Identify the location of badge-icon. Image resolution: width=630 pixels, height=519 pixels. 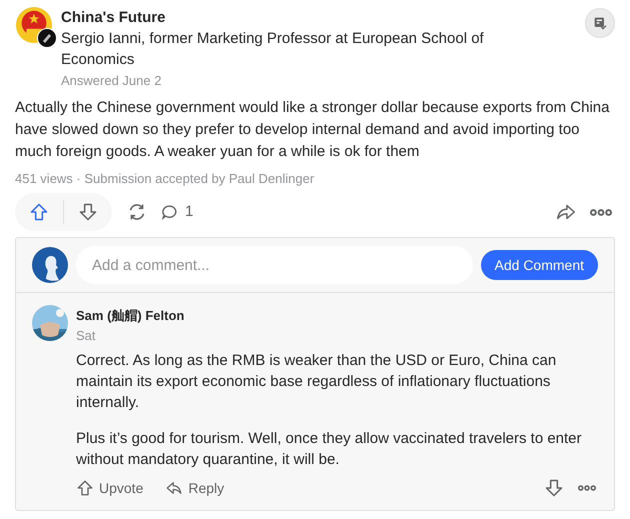
(47, 38).